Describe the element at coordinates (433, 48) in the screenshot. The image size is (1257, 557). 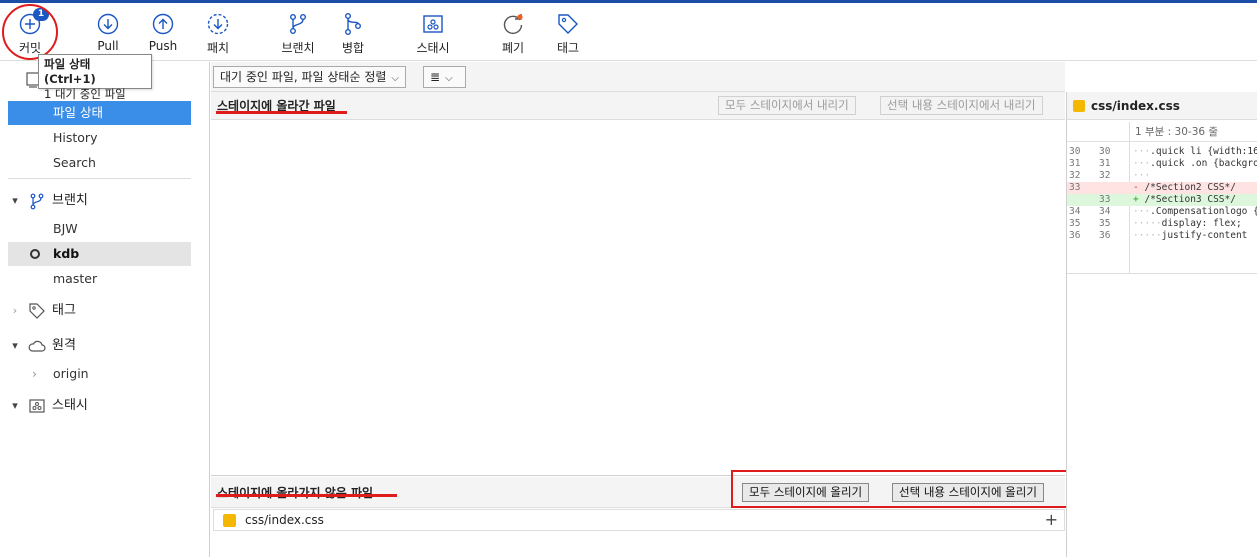
I see `stash-label: 스태시` at that location.